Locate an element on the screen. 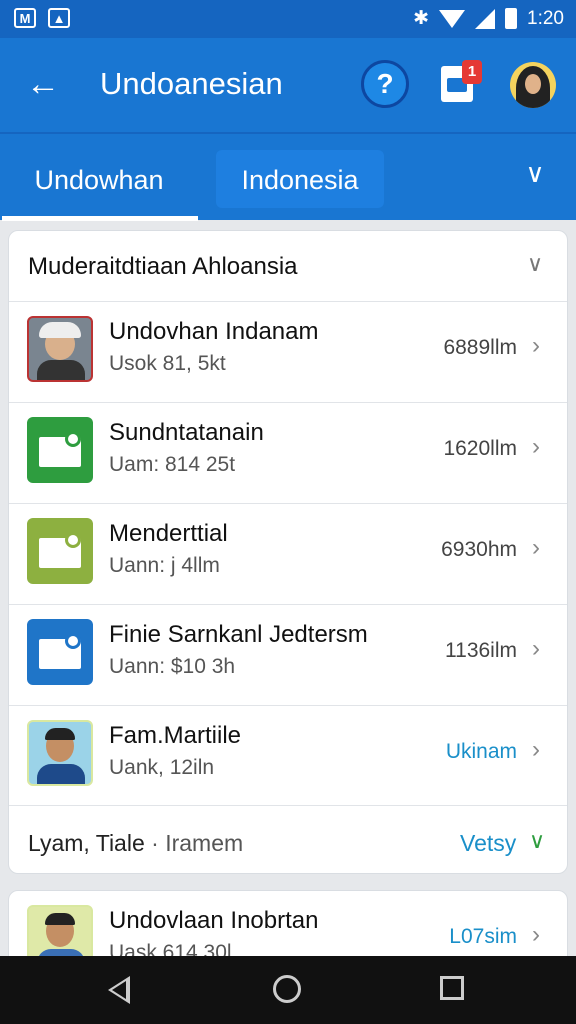  status-right: ✱ 1:20 is located at coordinates (488, 18).